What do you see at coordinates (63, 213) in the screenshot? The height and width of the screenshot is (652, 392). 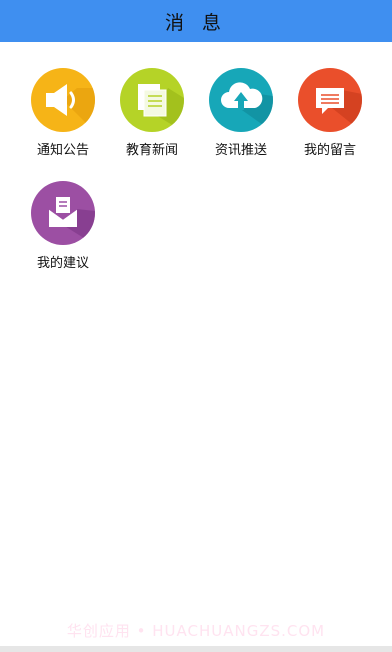 I see `mail-icon` at bounding box center [63, 213].